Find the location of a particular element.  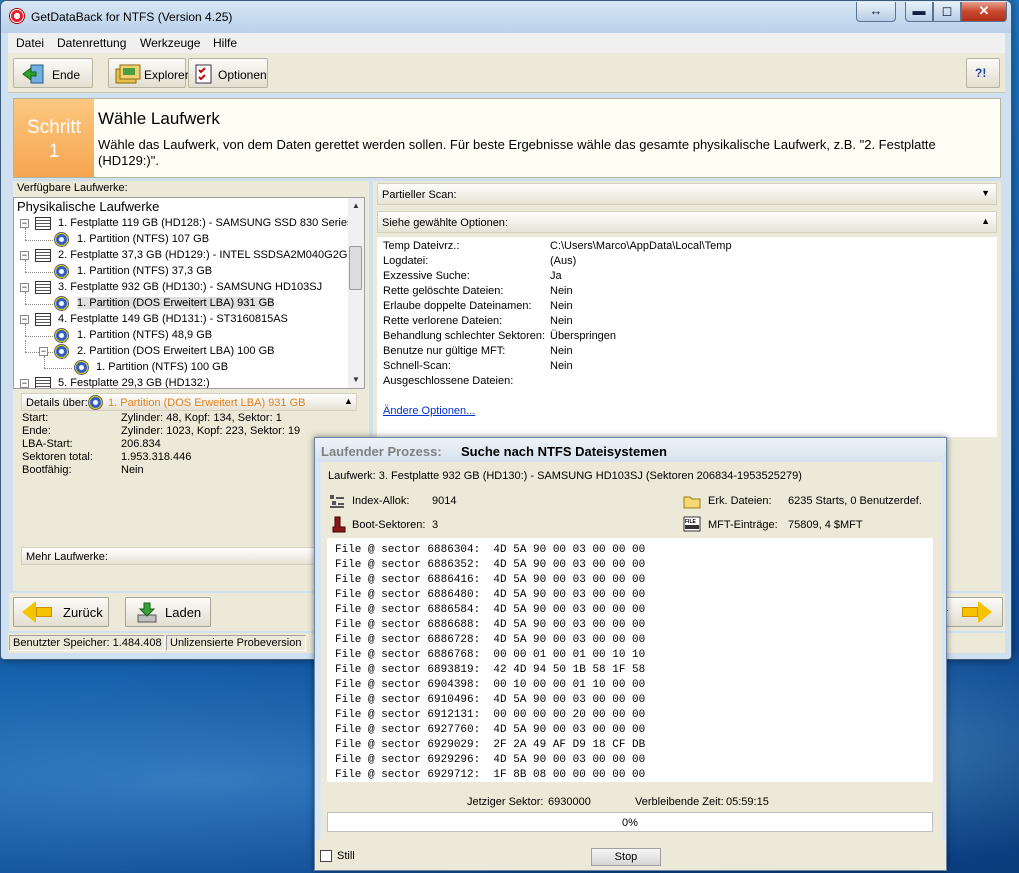

resize-button: ↔ is located at coordinates (876, 12).